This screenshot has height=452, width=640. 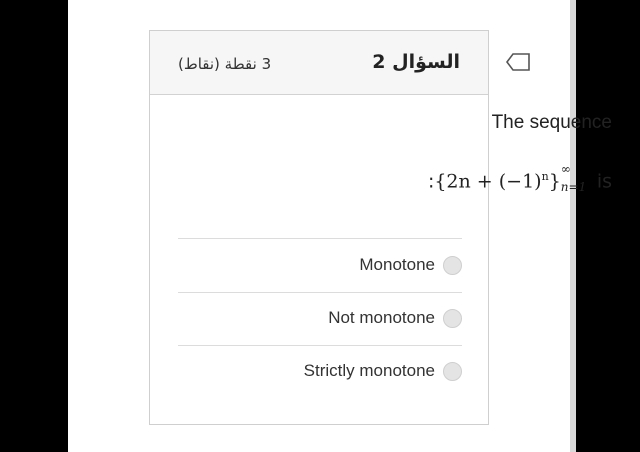 What do you see at coordinates (397, 264) in the screenshot?
I see `option-label: Monotone` at bounding box center [397, 264].